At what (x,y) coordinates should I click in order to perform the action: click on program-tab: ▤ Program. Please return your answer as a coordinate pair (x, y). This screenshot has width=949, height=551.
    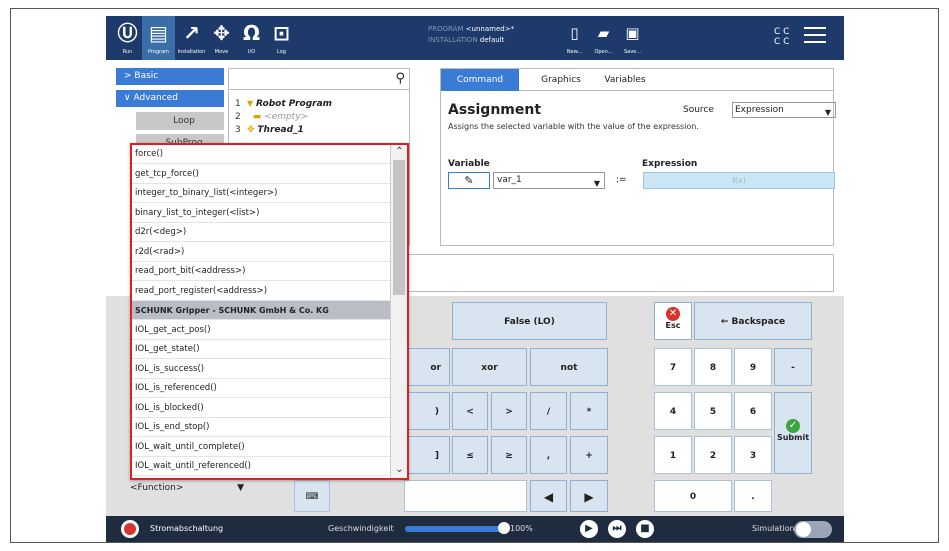
    Looking at the image, I should click on (158, 38).